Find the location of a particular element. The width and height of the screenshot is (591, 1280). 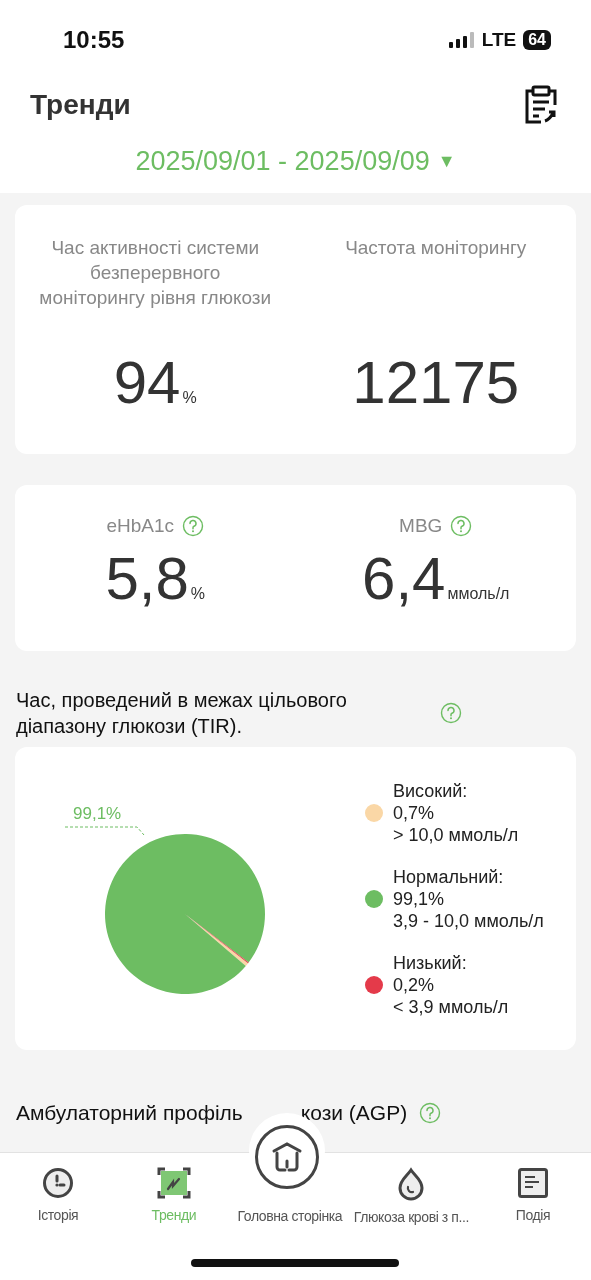

tab-item: Подія is located at coordinates (533, 1216).